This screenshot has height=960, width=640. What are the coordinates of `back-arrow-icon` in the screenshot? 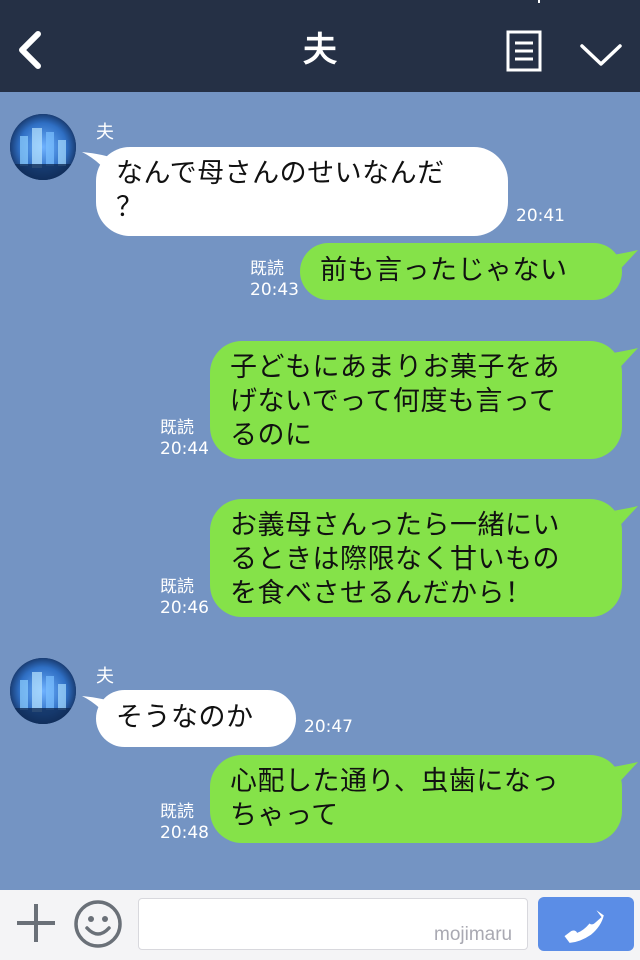 It's located at (30, 50).